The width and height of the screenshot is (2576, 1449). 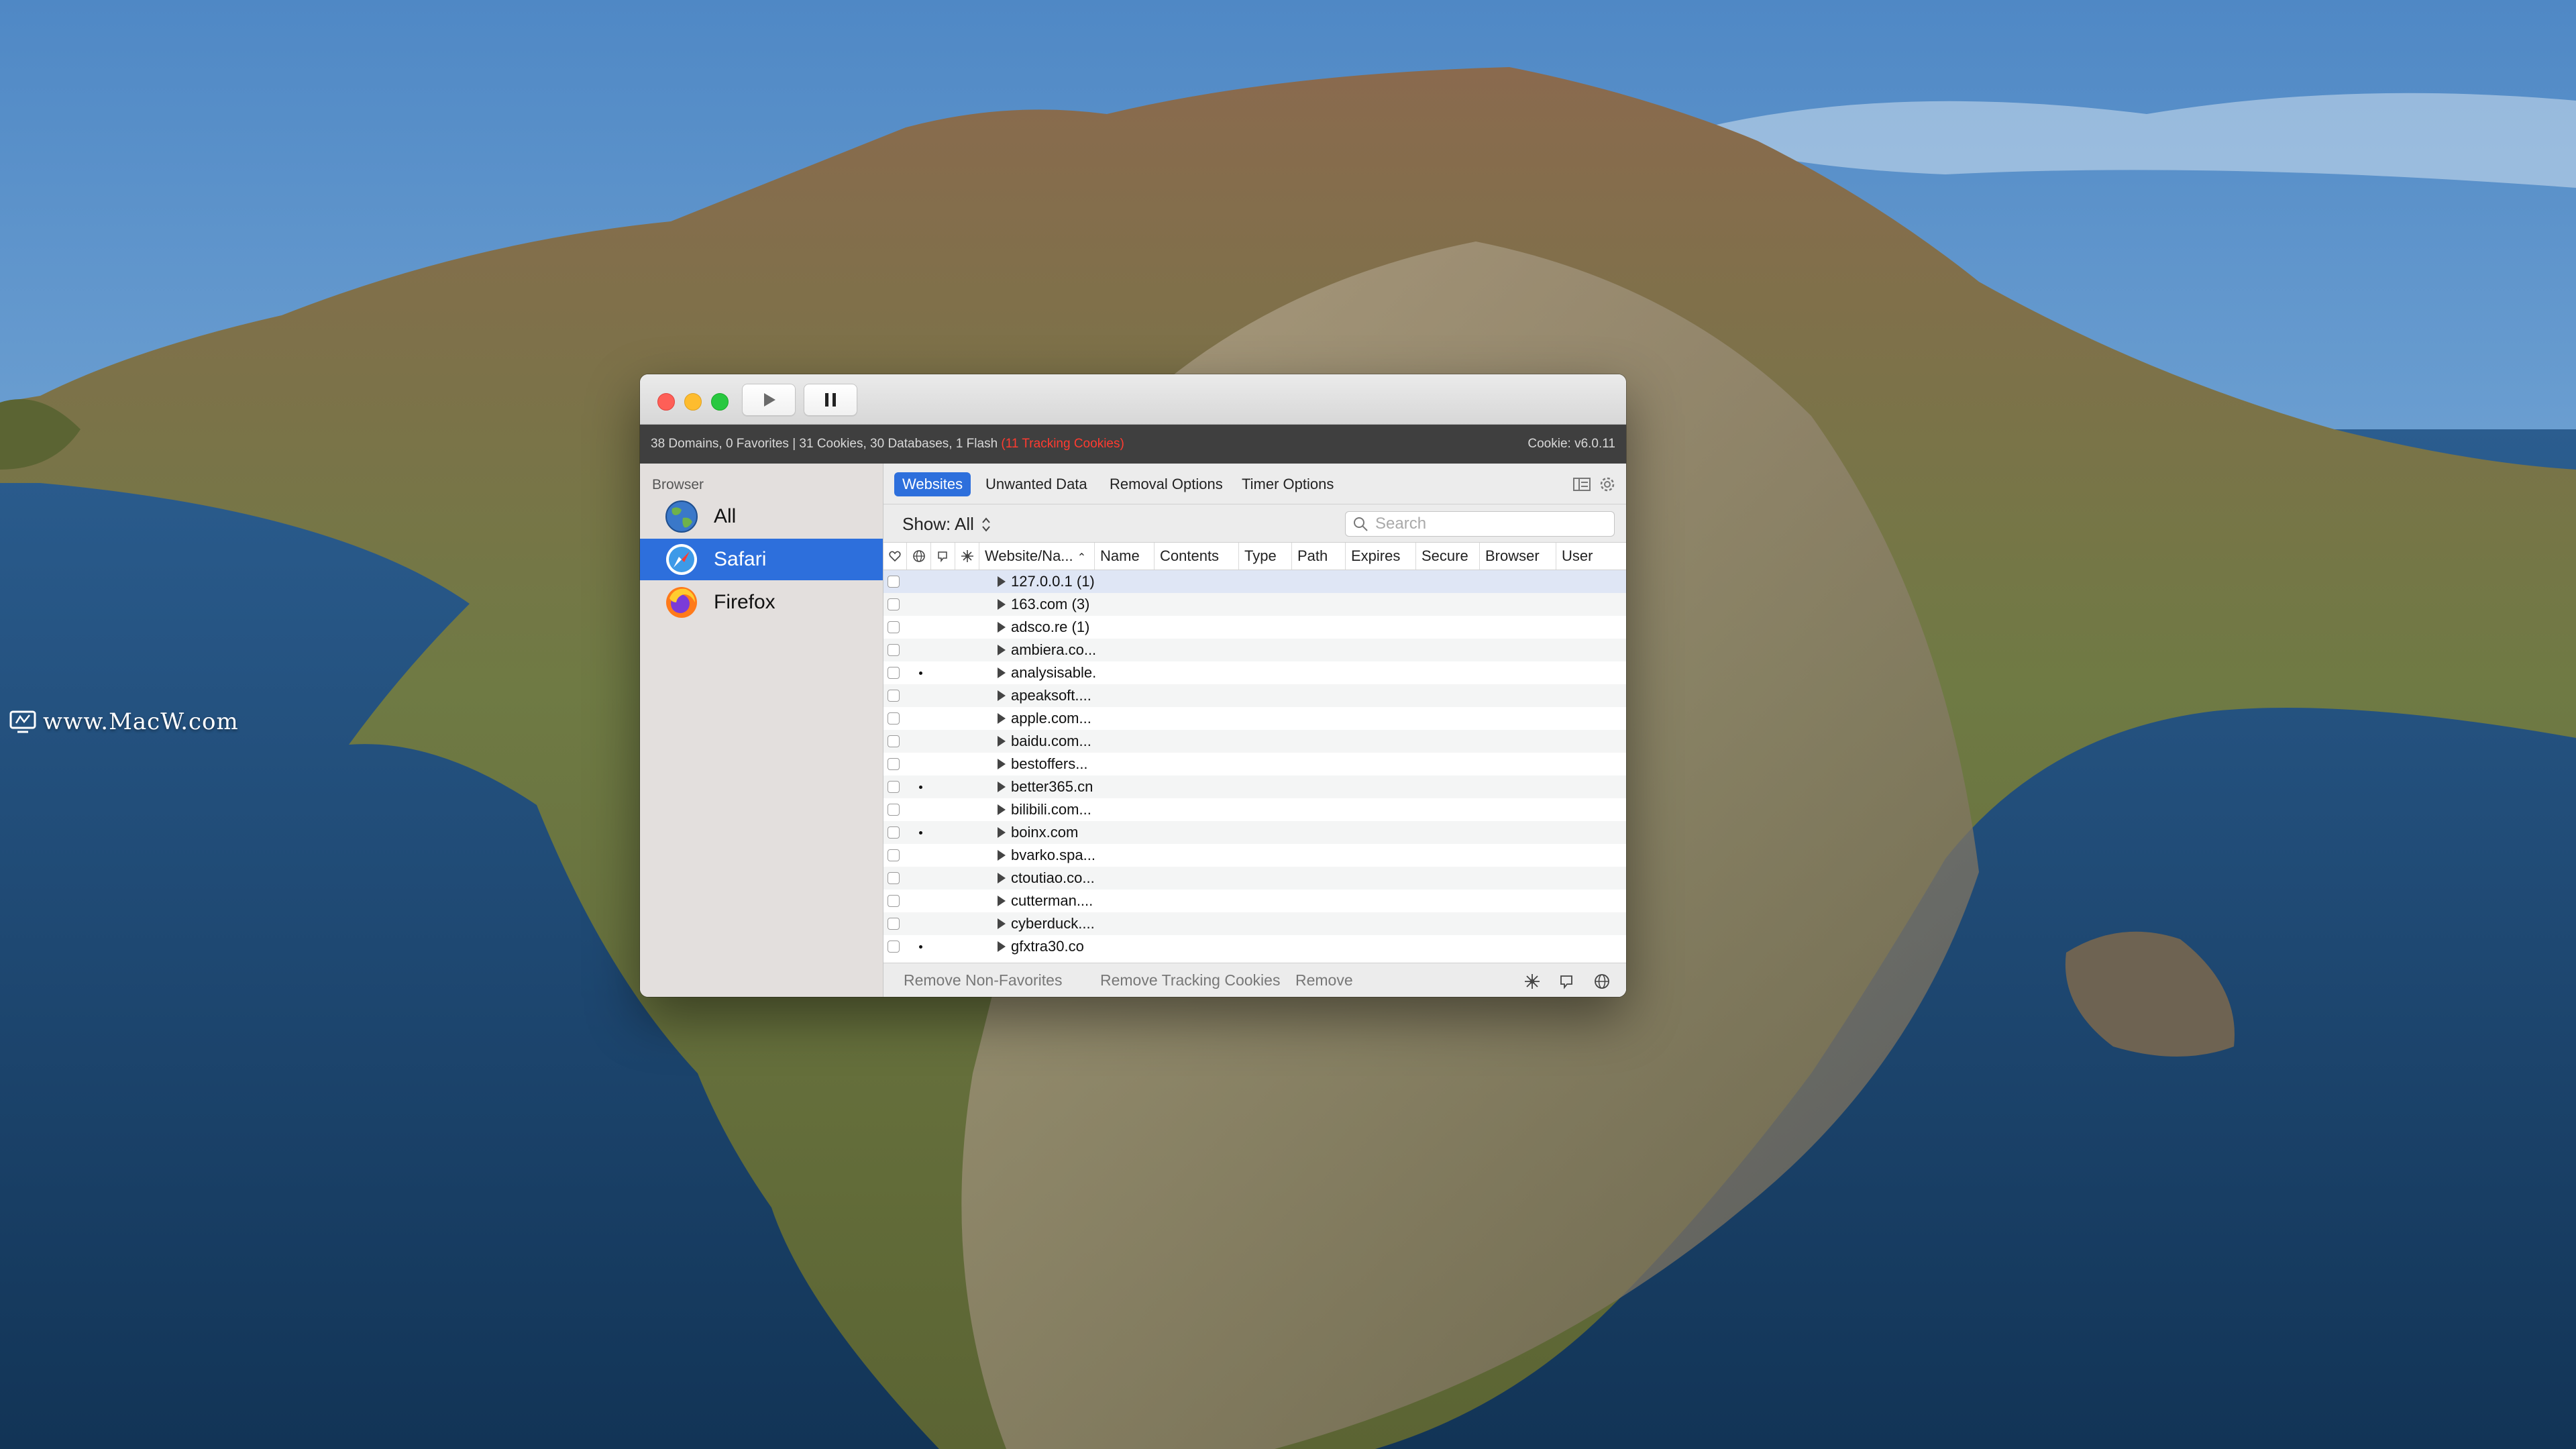 What do you see at coordinates (720, 402) in the screenshot?
I see `zoom-button` at bounding box center [720, 402].